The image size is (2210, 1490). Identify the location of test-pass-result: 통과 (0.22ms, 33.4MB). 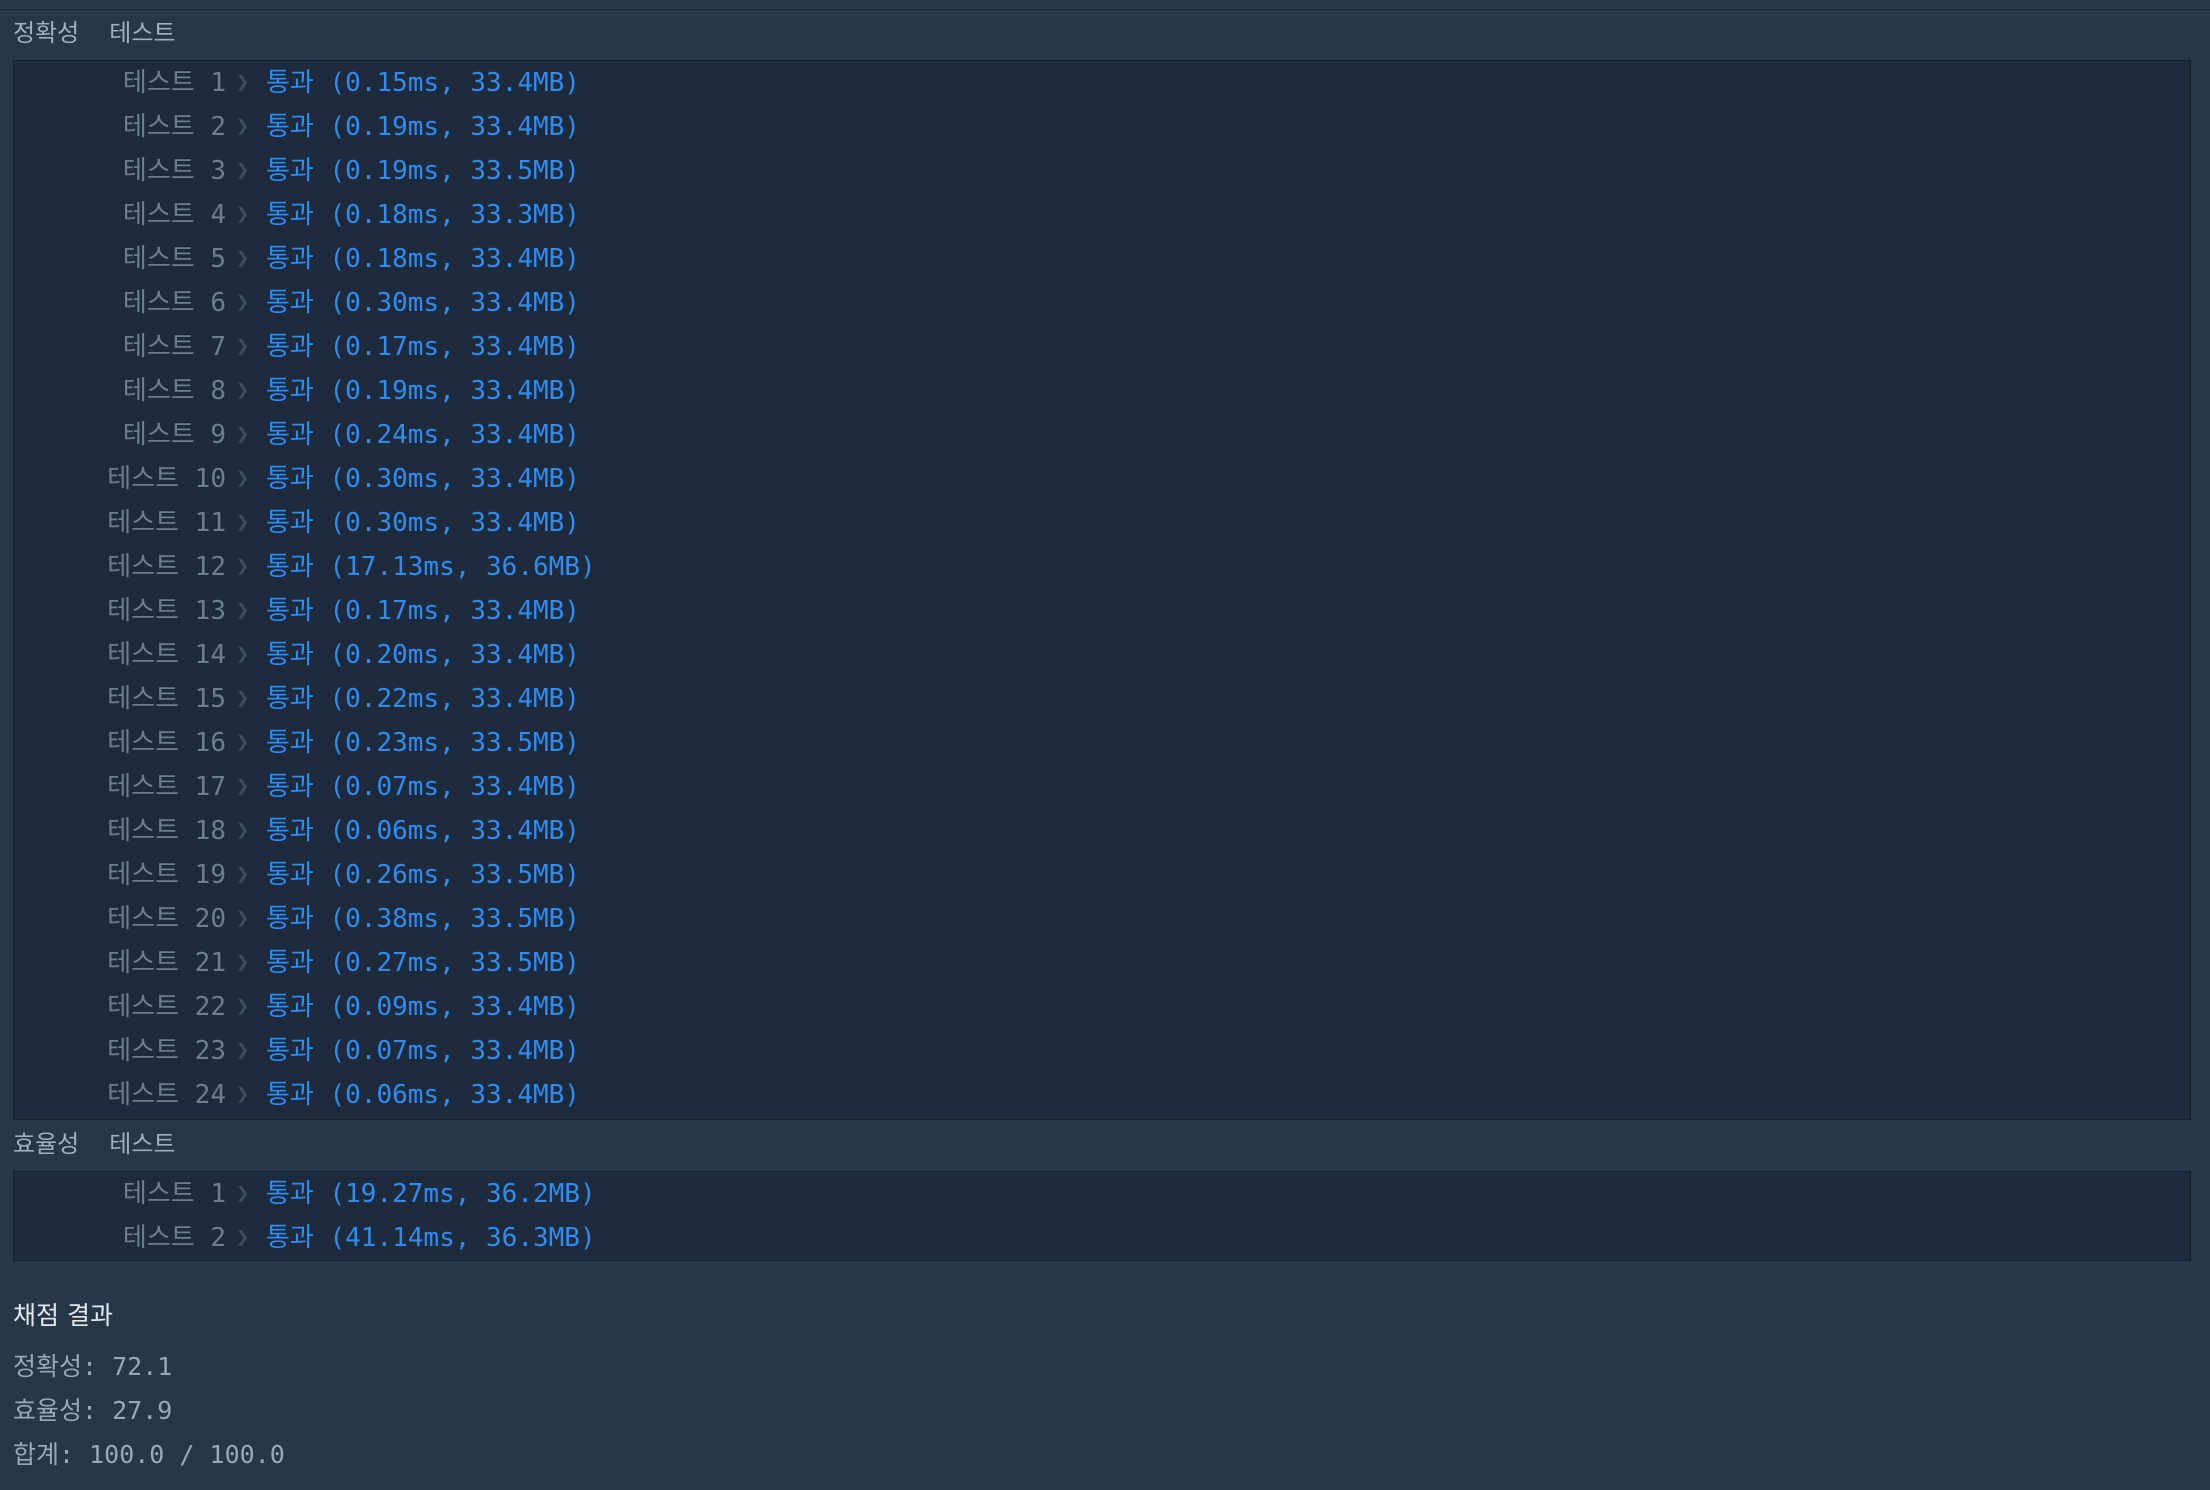
(423, 699).